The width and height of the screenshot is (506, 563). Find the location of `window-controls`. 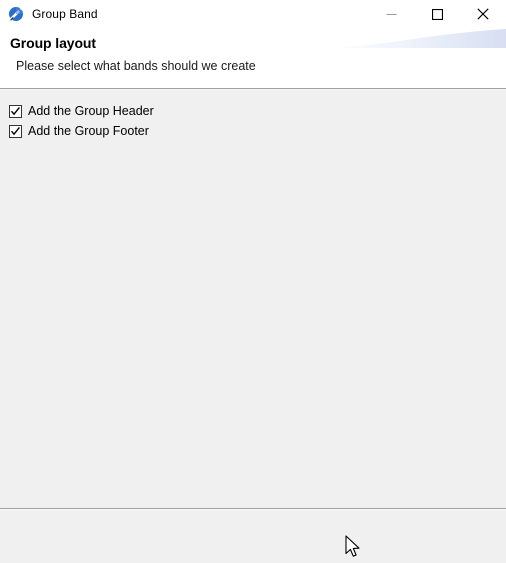

window-controls is located at coordinates (437, 14).